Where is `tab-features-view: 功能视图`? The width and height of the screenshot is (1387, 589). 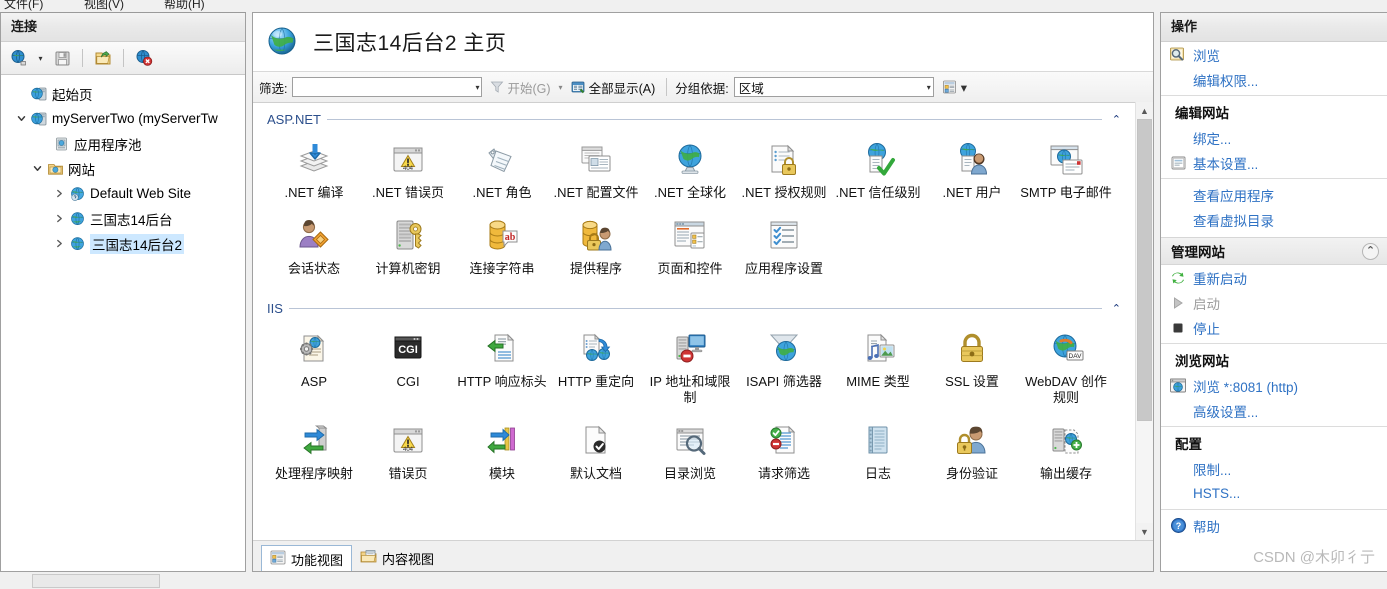
tab-features-view: 功能视图 is located at coordinates (307, 558).